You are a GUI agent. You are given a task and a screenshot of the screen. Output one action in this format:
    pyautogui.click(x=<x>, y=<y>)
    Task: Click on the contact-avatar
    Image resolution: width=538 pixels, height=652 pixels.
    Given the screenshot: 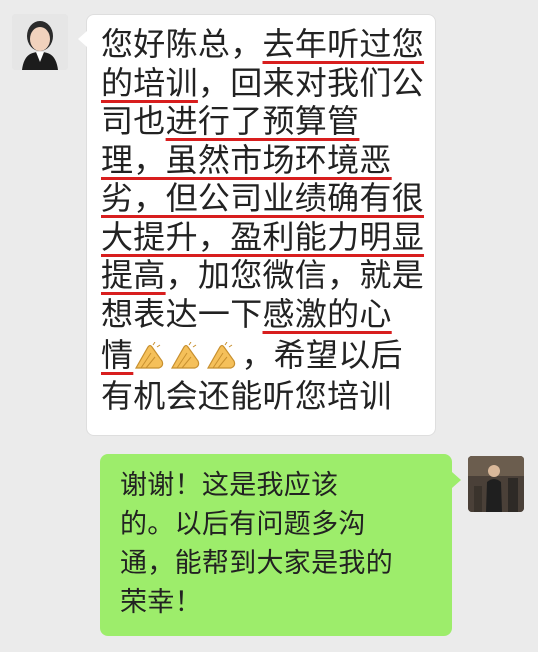 What is the action you would take?
    pyautogui.click(x=40, y=42)
    